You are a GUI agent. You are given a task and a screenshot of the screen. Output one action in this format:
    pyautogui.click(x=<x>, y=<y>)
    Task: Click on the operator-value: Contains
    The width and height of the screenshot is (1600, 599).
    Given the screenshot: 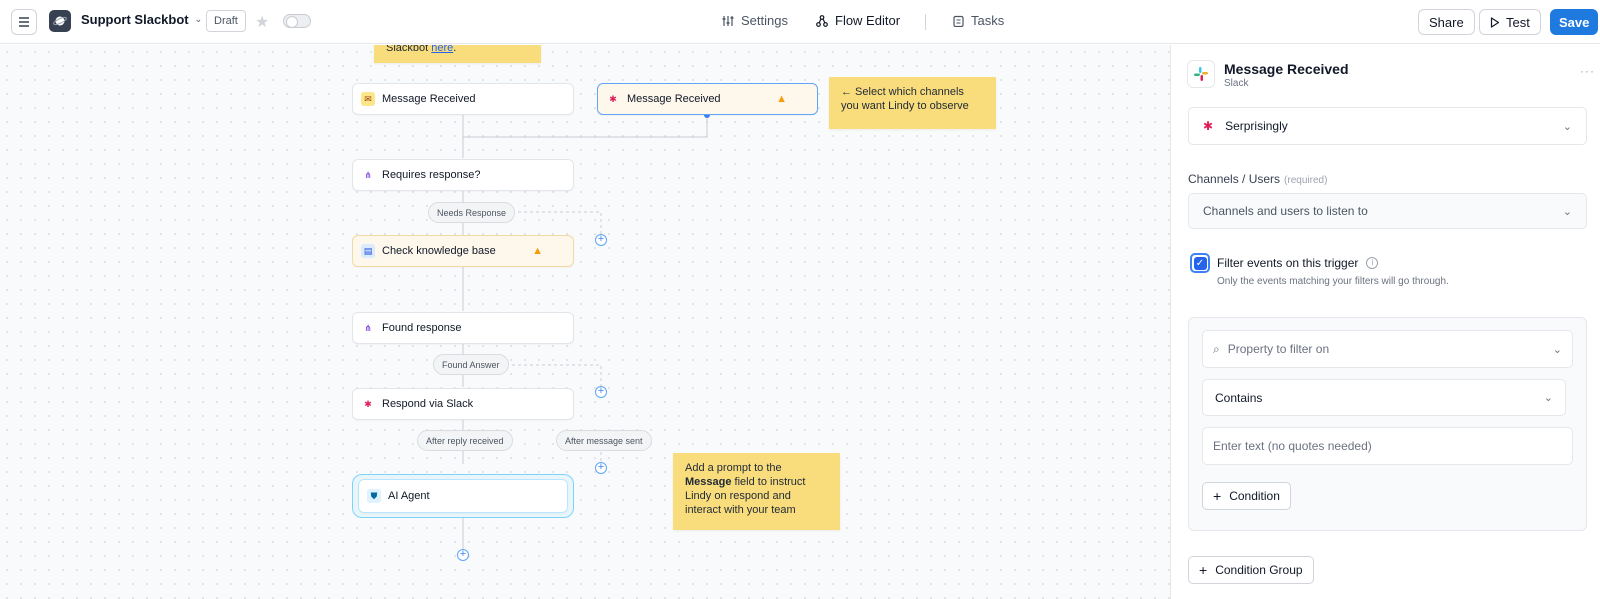 What is the action you would take?
    pyautogui.click(x=1239, y=397)
    